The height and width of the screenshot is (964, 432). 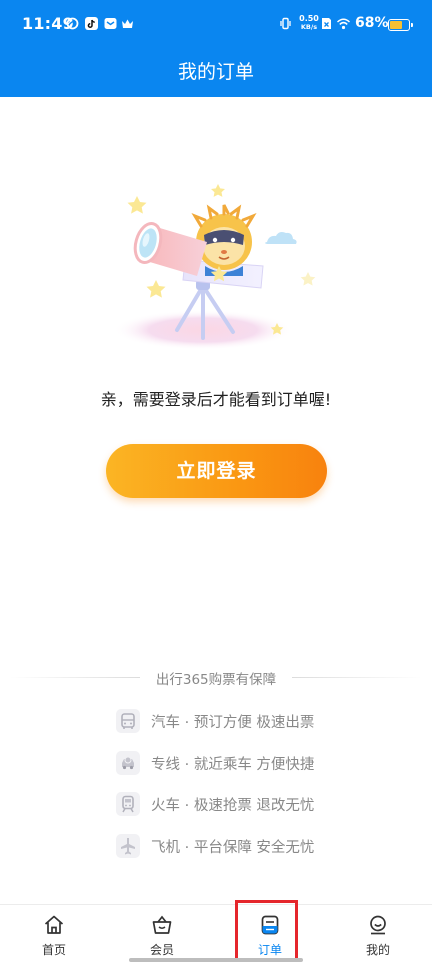 I want to click on crown-icon, so click(x=127, y=23).